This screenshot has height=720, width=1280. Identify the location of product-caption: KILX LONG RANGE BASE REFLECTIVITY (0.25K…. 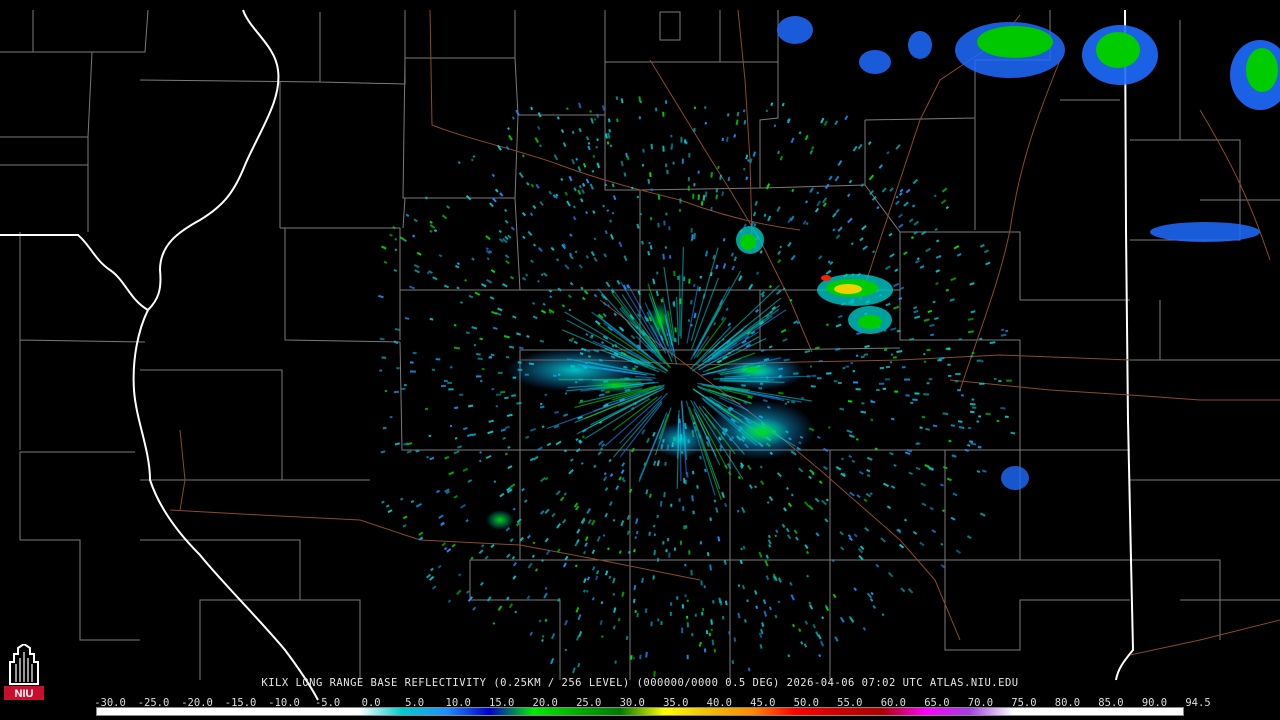
(640, 683).